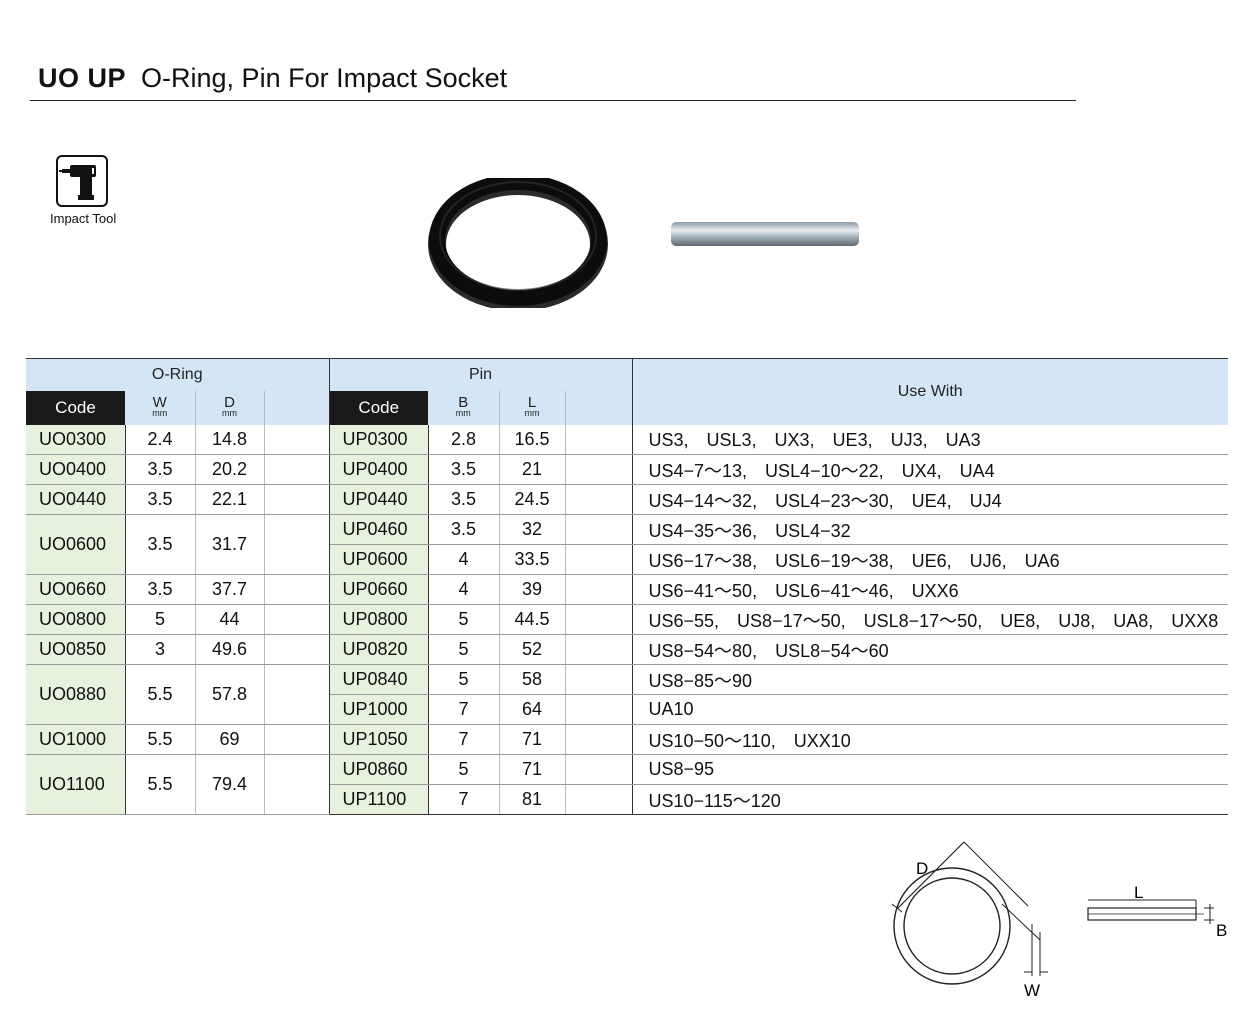 Image resolution: width=1243 pixels, height=1011 pixels. What do you see at coordinates (76, 439) in the screenshot?
I see `o-ring-code-cell: UO0300` at bounding box center [76, 439].